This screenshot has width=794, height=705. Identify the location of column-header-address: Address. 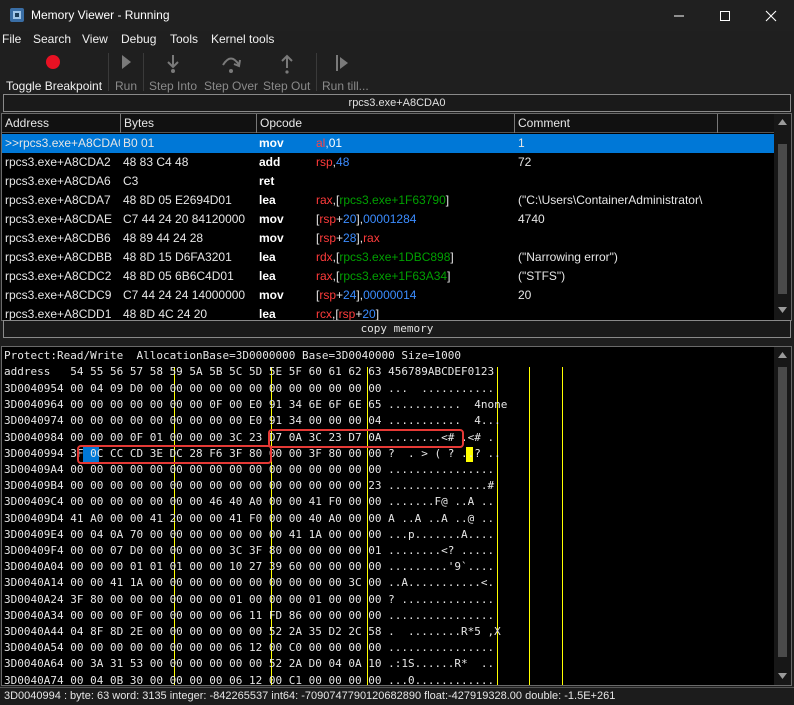
(61, 123).